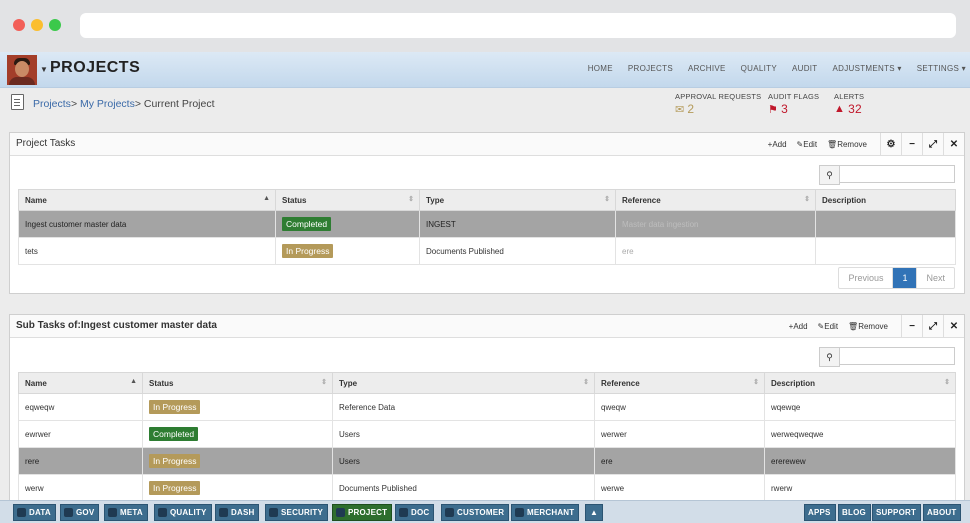 This screenshot has height=523, width=970. I want to click on next-page-button: Next, so click(935, 278).